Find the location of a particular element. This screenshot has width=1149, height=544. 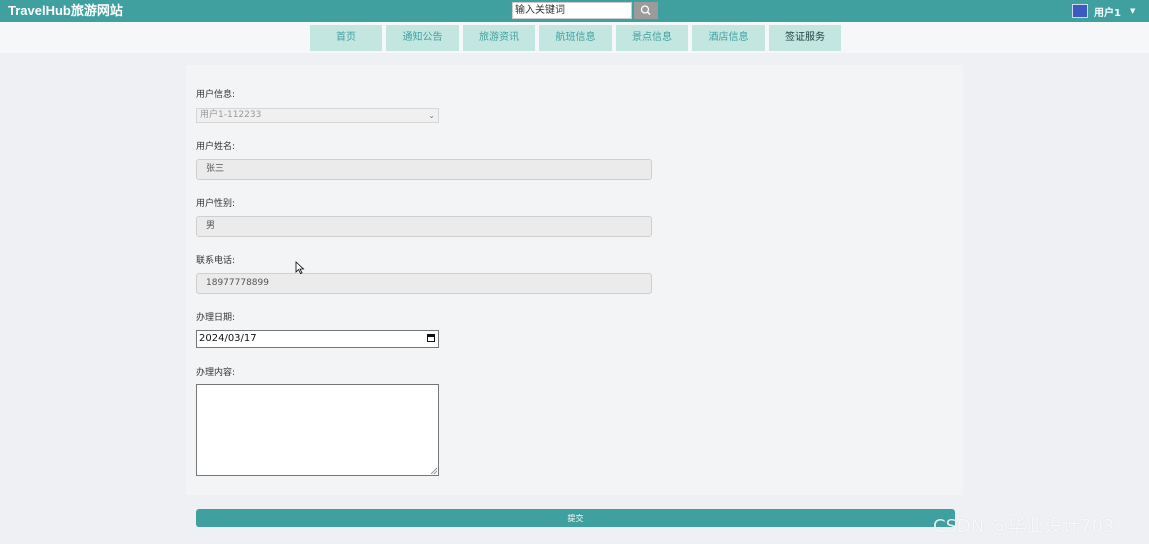

date-label: 办理日期: is located at coordinates (216, 318).